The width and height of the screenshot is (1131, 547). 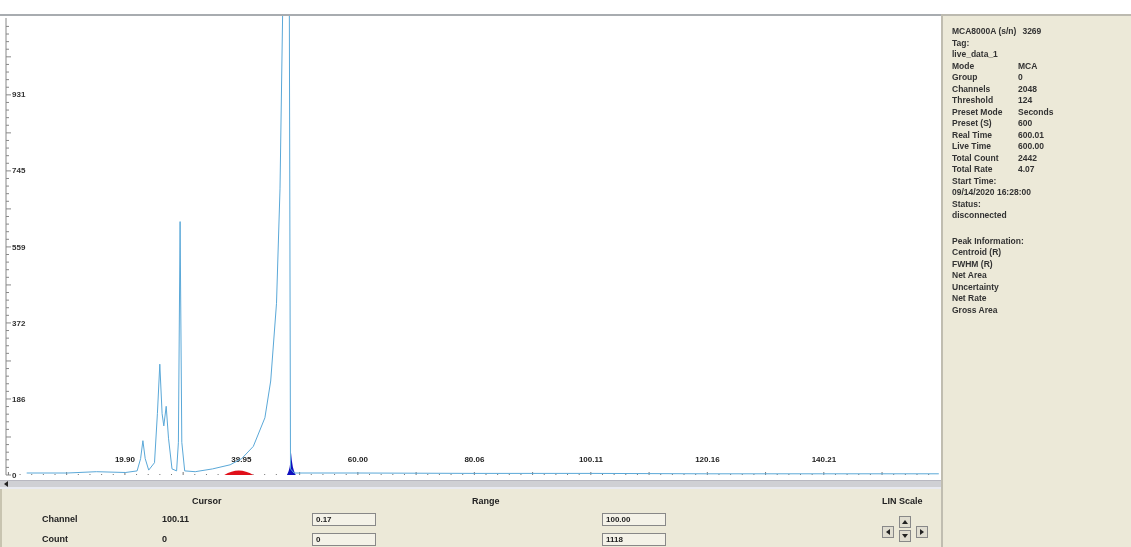 What do you see at coordinates (241, 459) in the screenshot?
I see `x-tick-label: 39.95` at bounding box center [241, 459].